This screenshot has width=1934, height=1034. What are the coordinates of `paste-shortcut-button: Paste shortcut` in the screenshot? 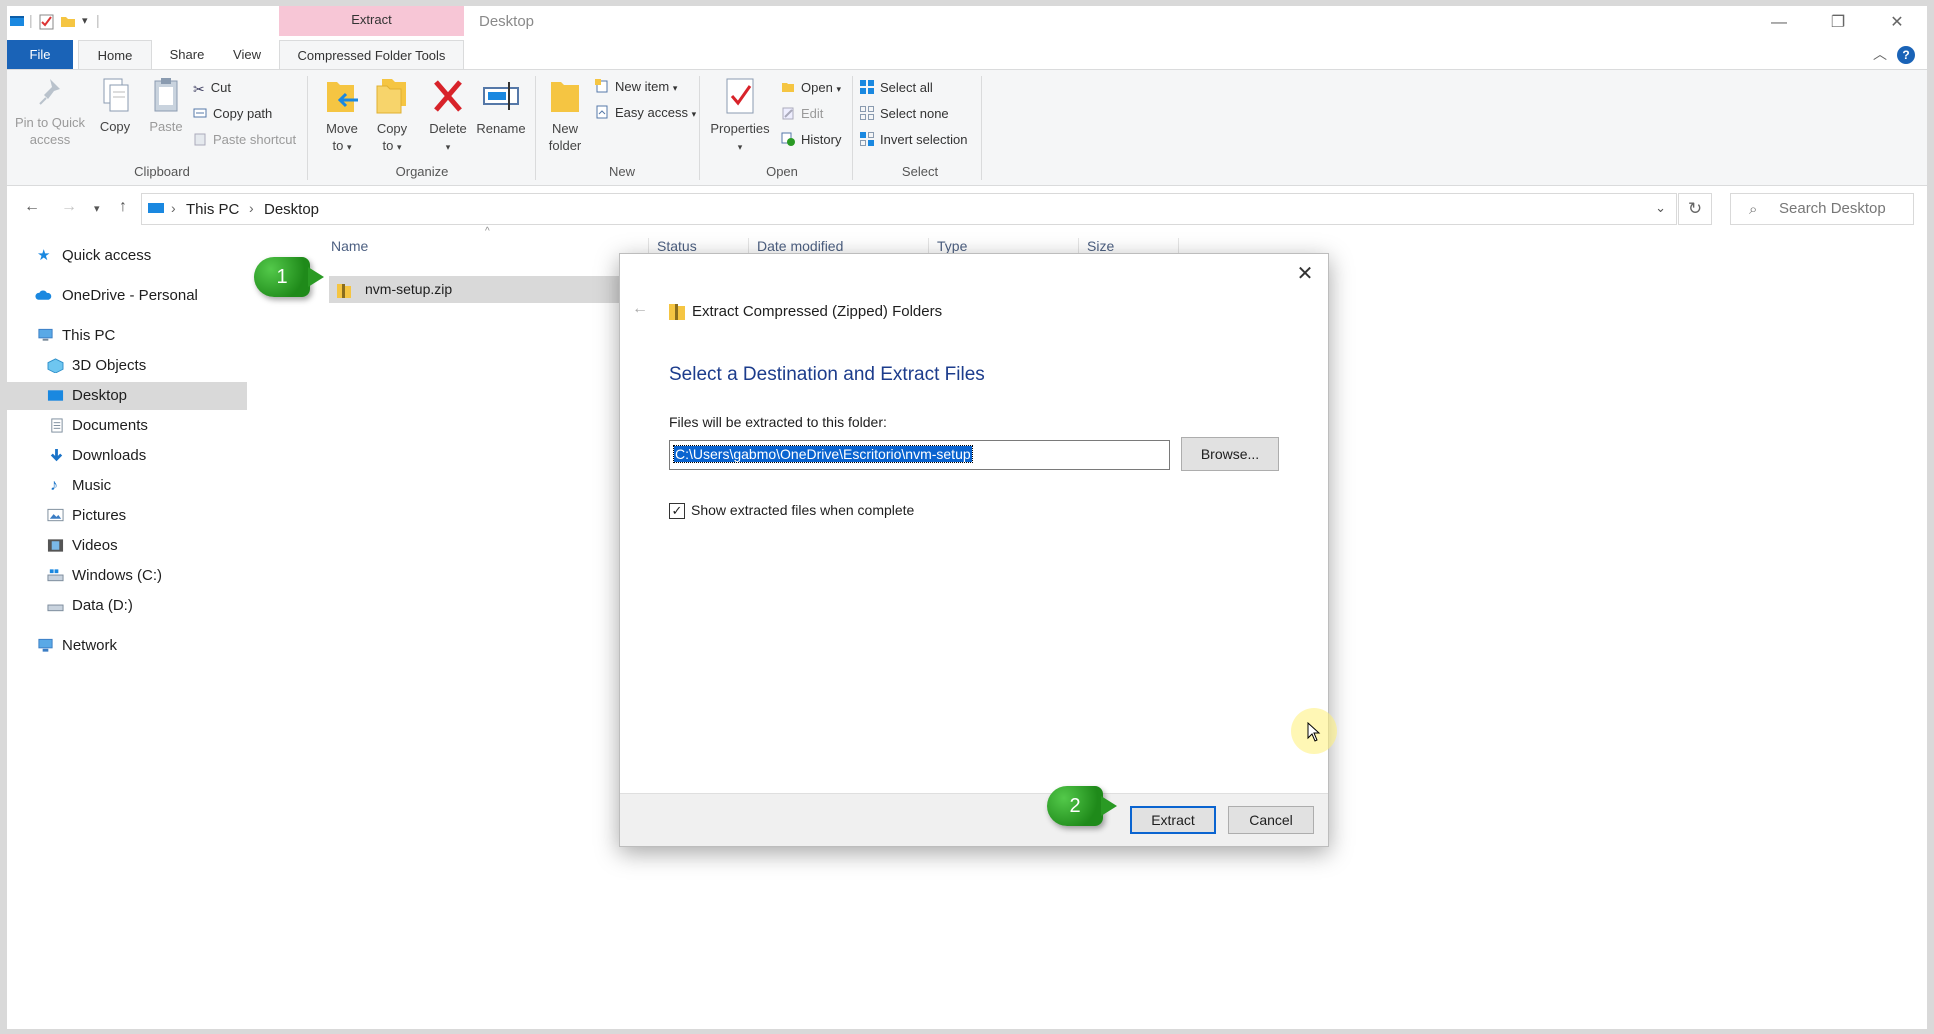 It's located at (244, 140).